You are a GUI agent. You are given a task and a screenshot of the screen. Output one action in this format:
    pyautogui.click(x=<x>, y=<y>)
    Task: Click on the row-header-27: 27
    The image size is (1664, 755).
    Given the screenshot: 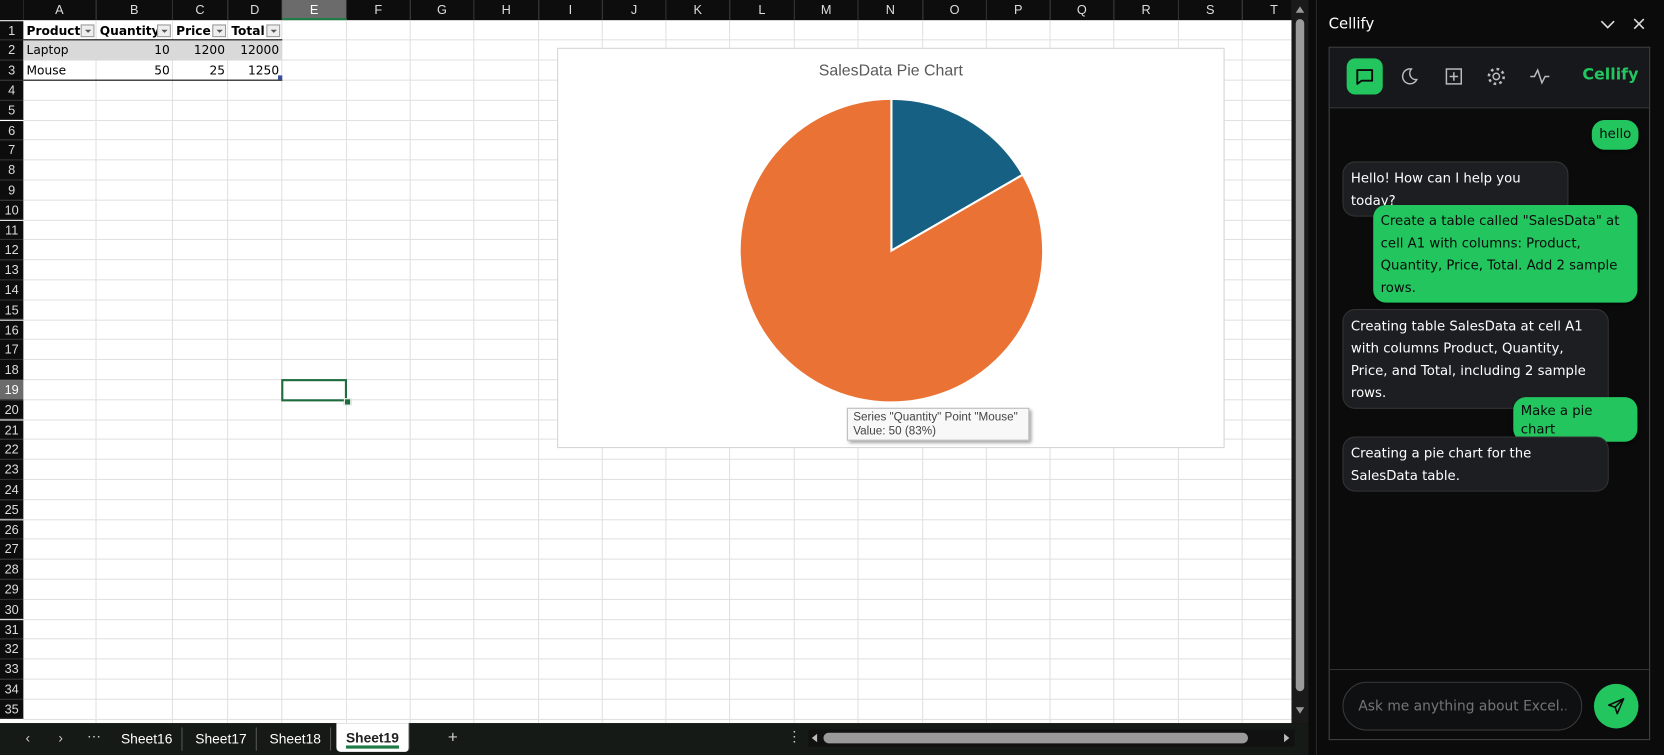 What is the action you would take?
    pyautogui.click(x=12, y=549)
    